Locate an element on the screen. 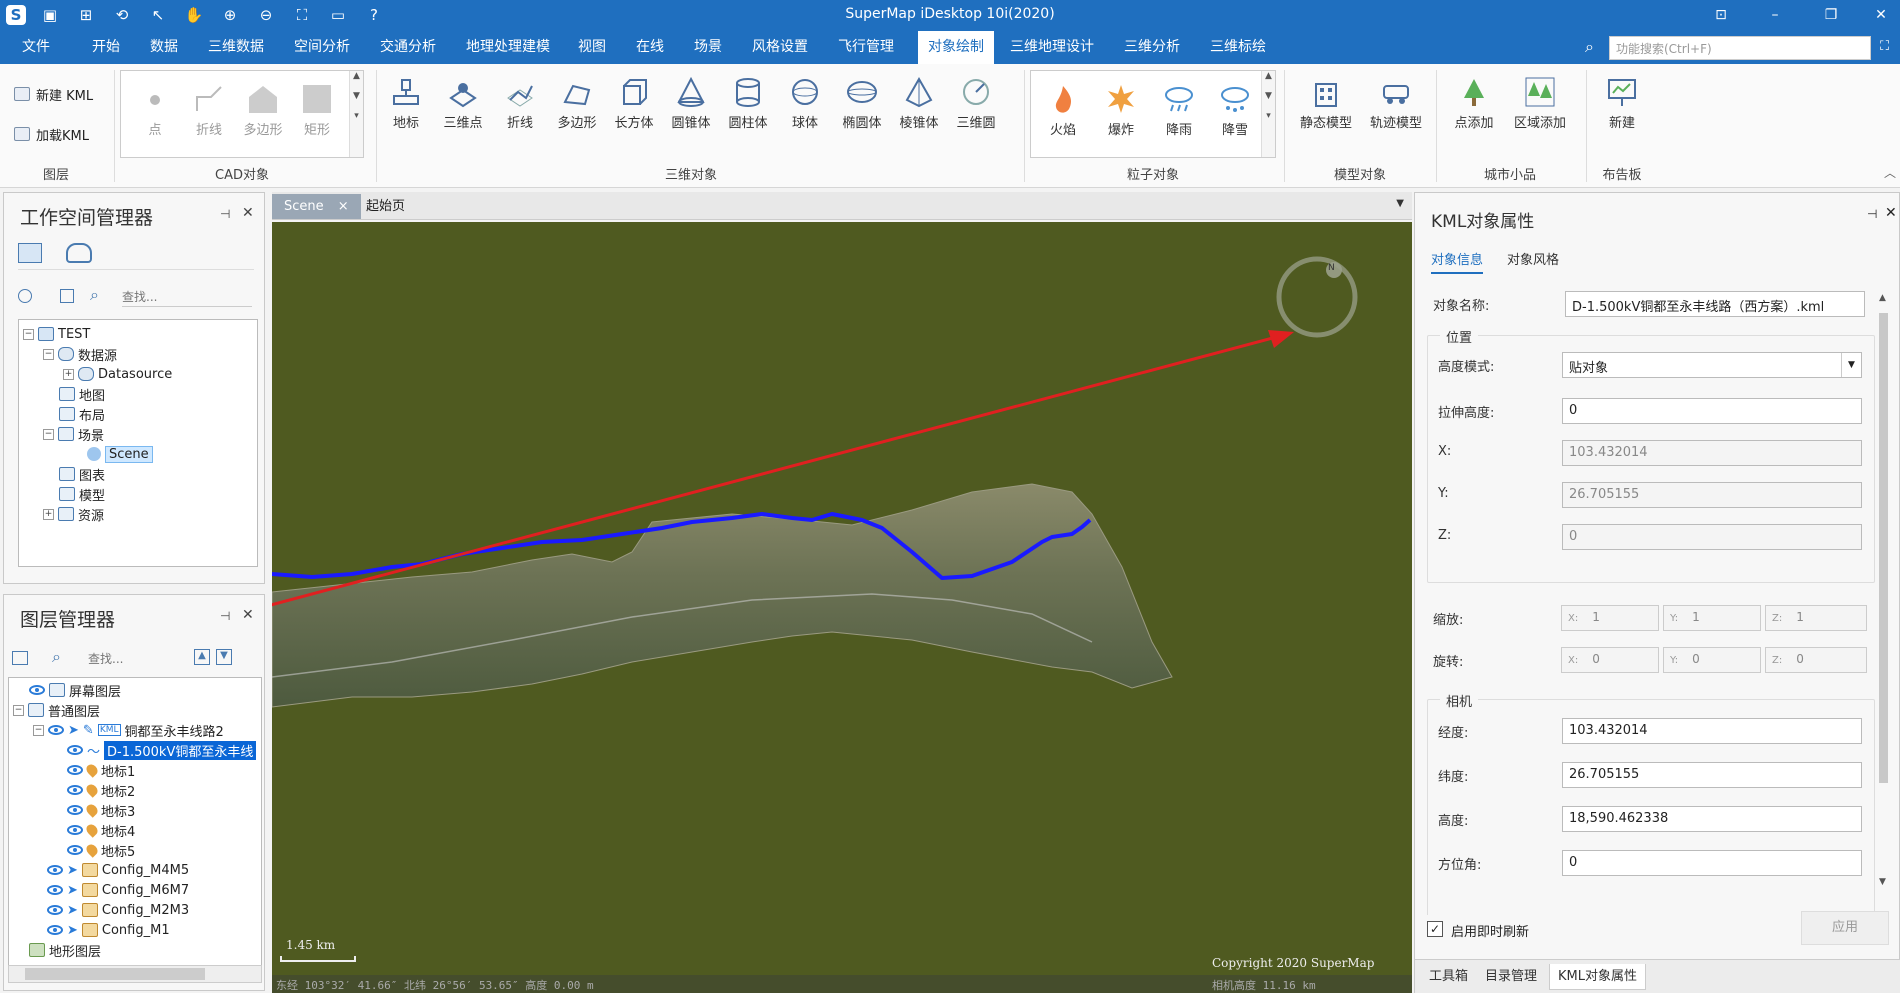  workspace-search-input is located at coordinates (187, 297).